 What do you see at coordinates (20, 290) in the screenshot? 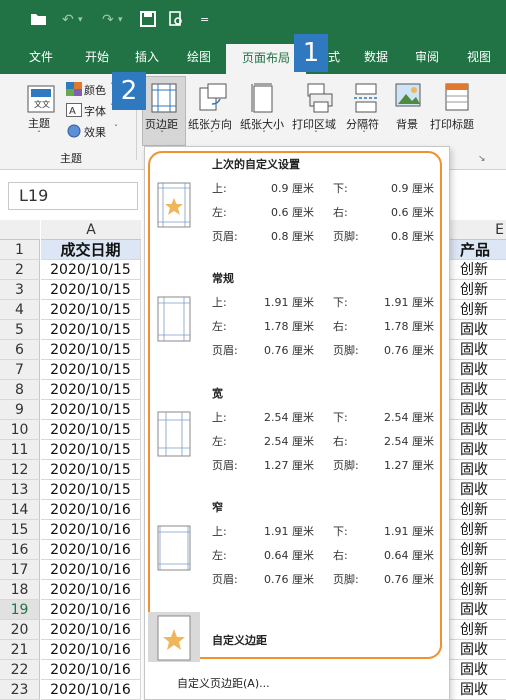
I see `row-header: 3` at bounding box center [20, 290].